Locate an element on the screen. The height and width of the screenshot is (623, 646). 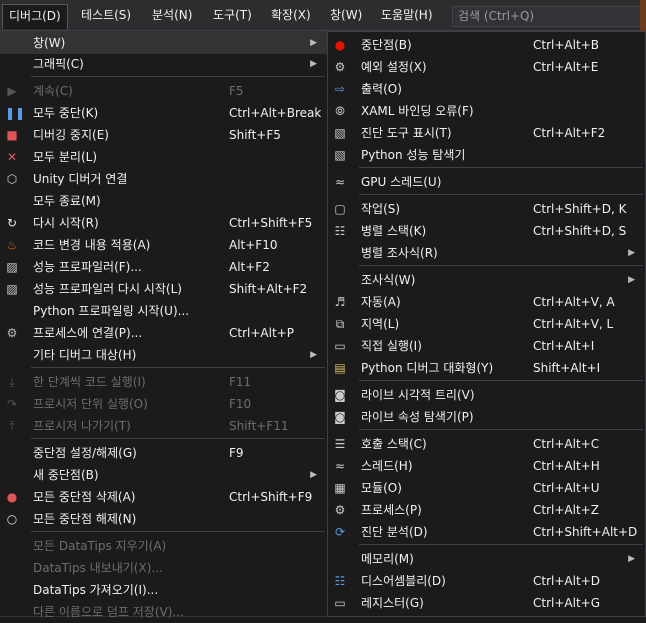
menu-item-모두-종료: 모두 종료(M) is located at coordinates (163, 201).